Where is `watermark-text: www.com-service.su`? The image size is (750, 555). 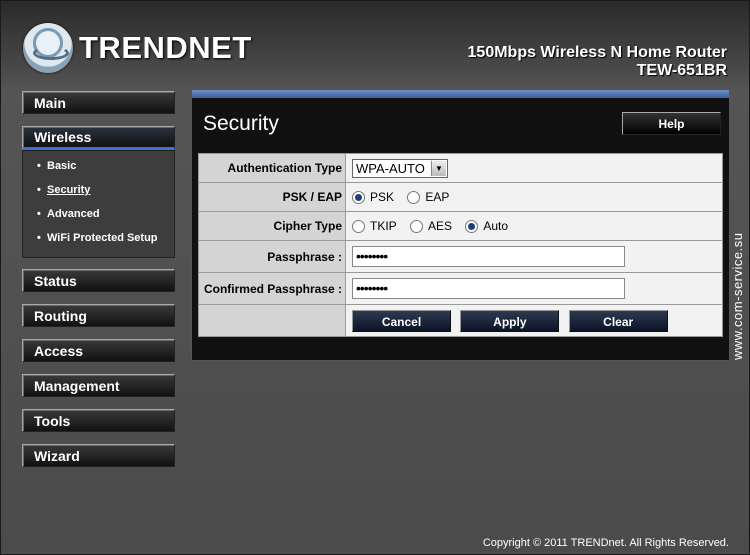
watermark-text: www.com-service.su is located at coordinates (737, 296).